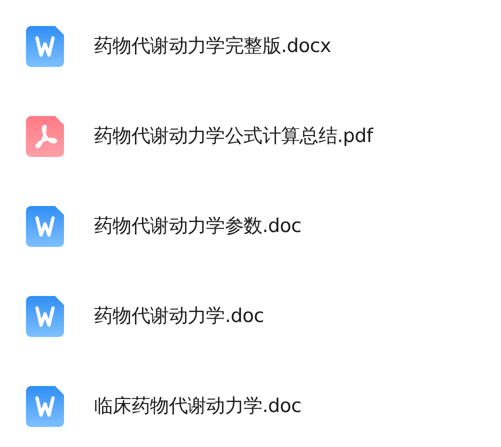  I want to click on file-name: 临床药物代谢动力学.doc, so click(198, 406).